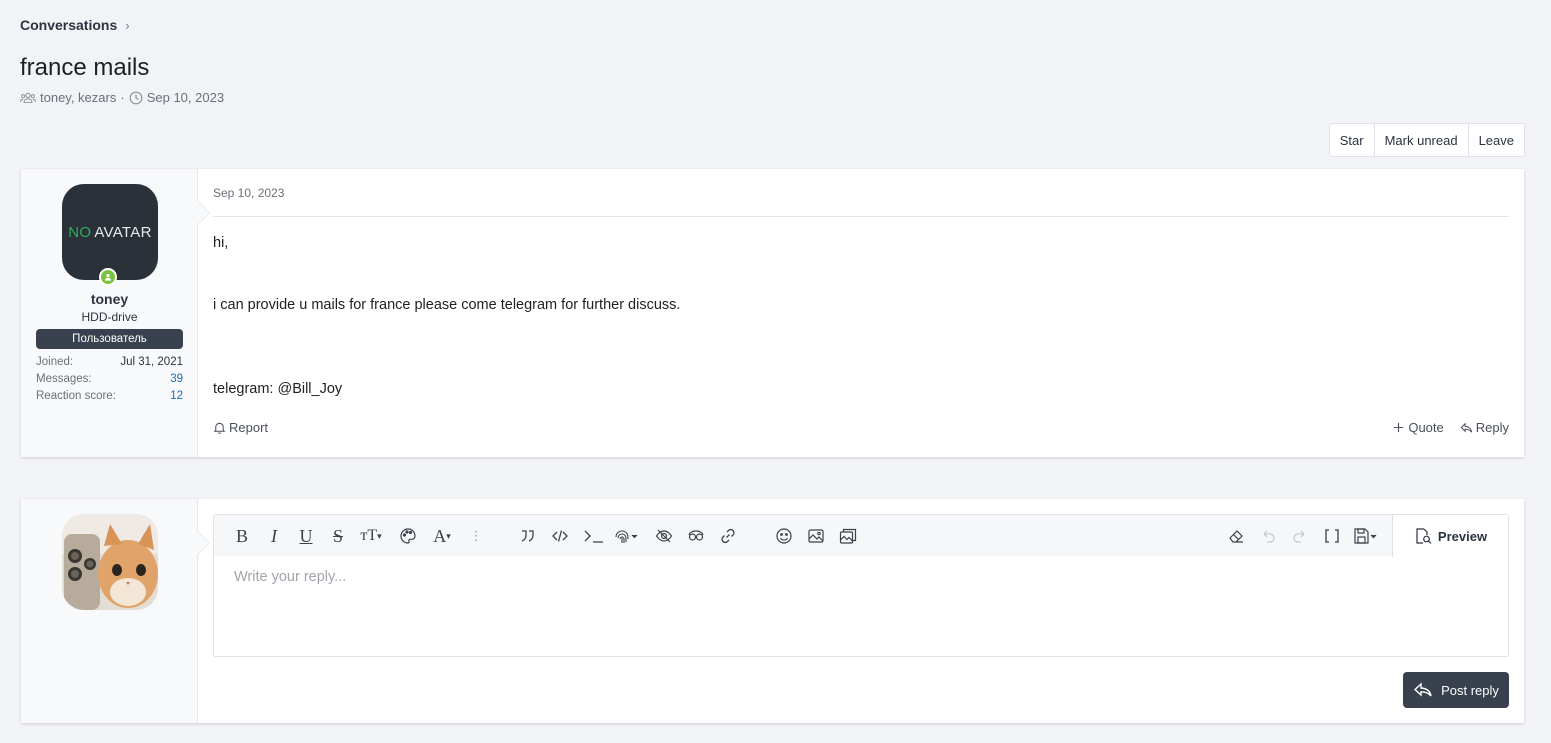 The image size is (1551, 743). I want to click on undo-icon, so click(1268, 536).